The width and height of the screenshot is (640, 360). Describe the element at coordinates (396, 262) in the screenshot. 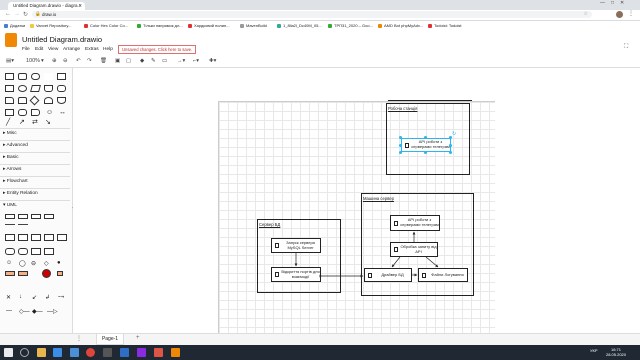

I see `edge-handler-to-driver` at that location.